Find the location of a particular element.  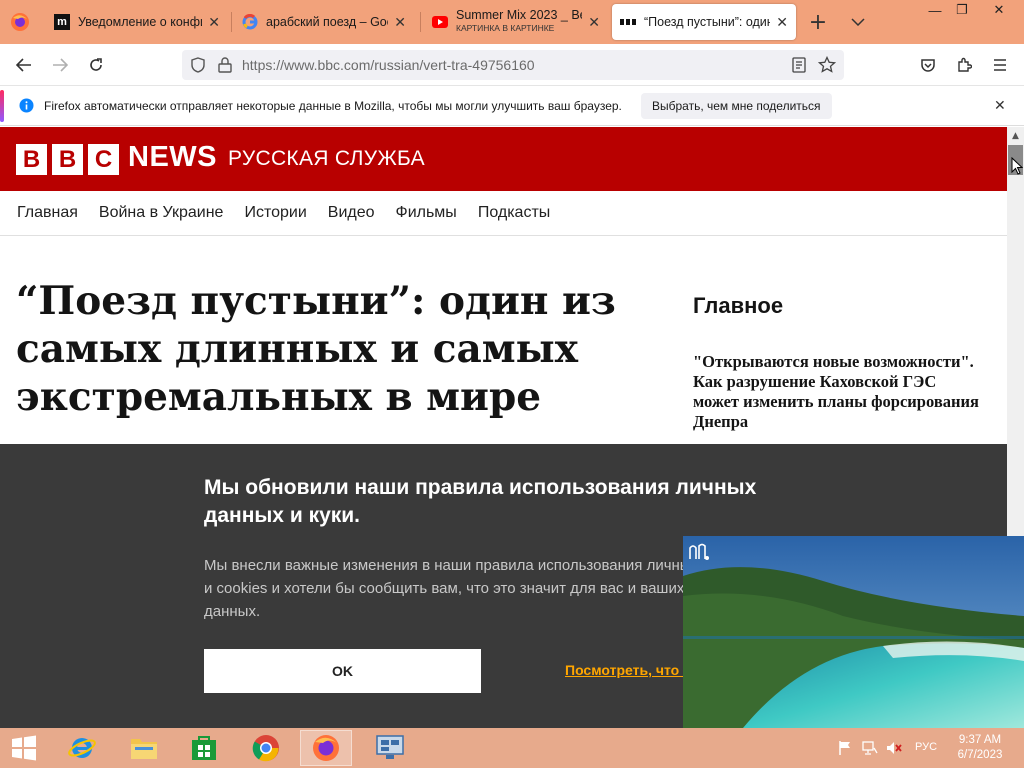

extensions-icon is located at coordinates (964, 65).